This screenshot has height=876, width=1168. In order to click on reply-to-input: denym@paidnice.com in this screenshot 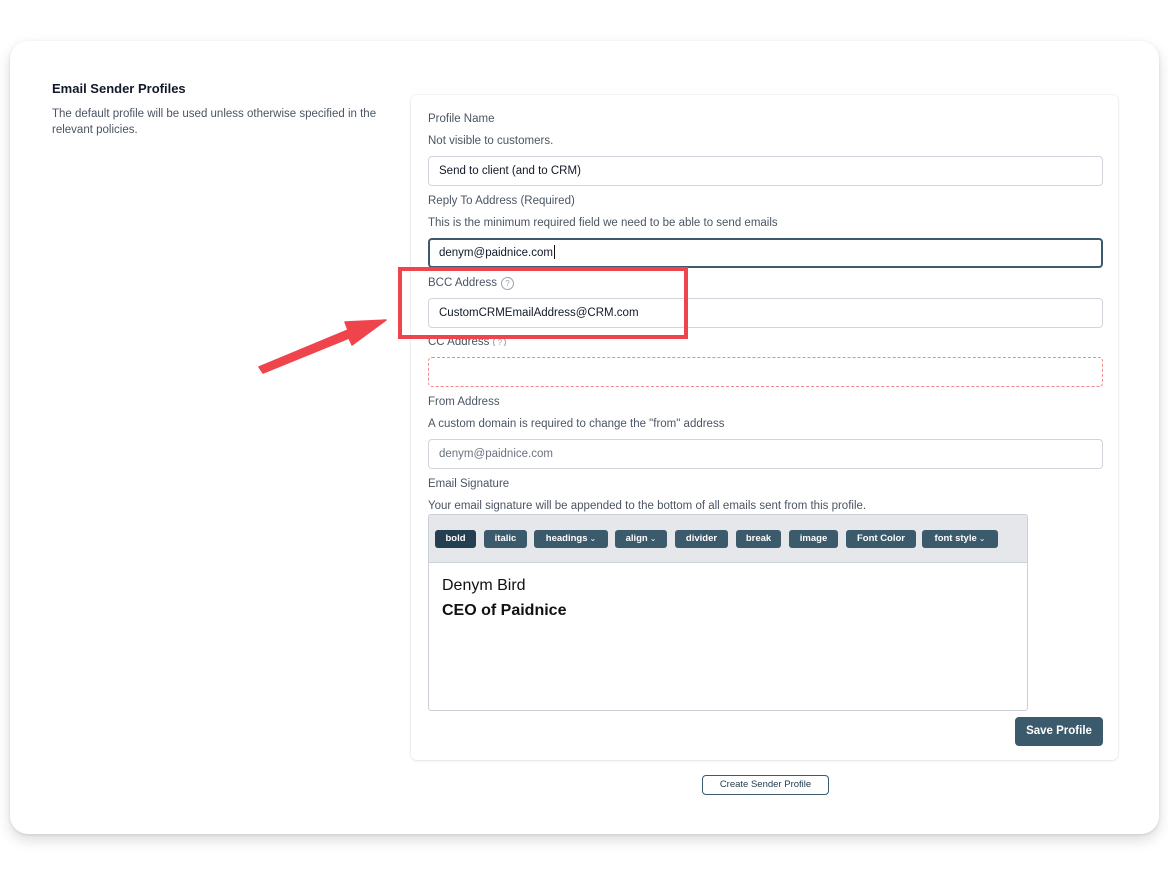, I will do `click(765, 253)`.